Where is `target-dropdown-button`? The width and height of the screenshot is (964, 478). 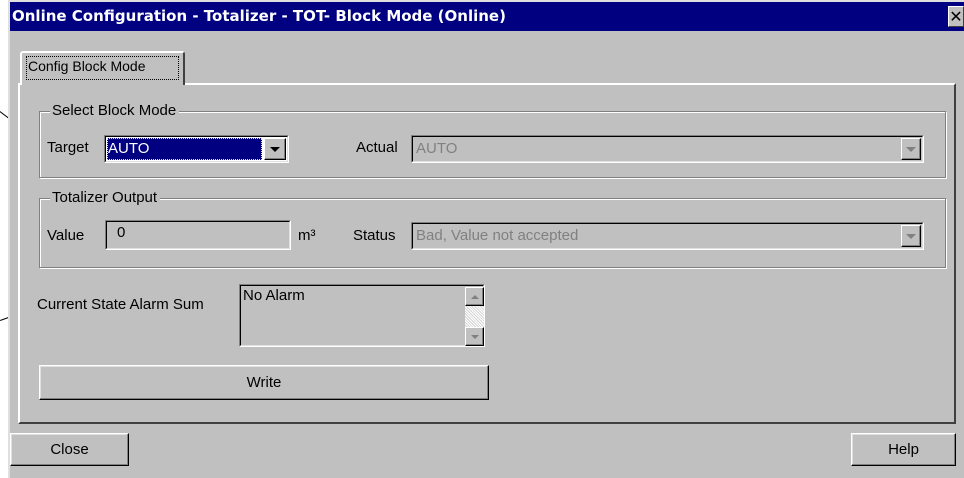 target-dropdown-button is located at coordinates (275, 149).